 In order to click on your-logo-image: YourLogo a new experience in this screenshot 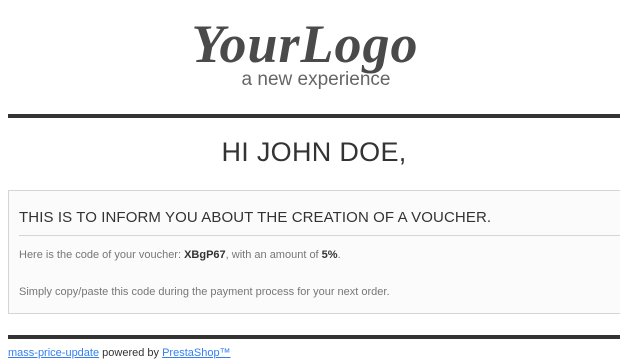, I will do `click(304, 52)`.